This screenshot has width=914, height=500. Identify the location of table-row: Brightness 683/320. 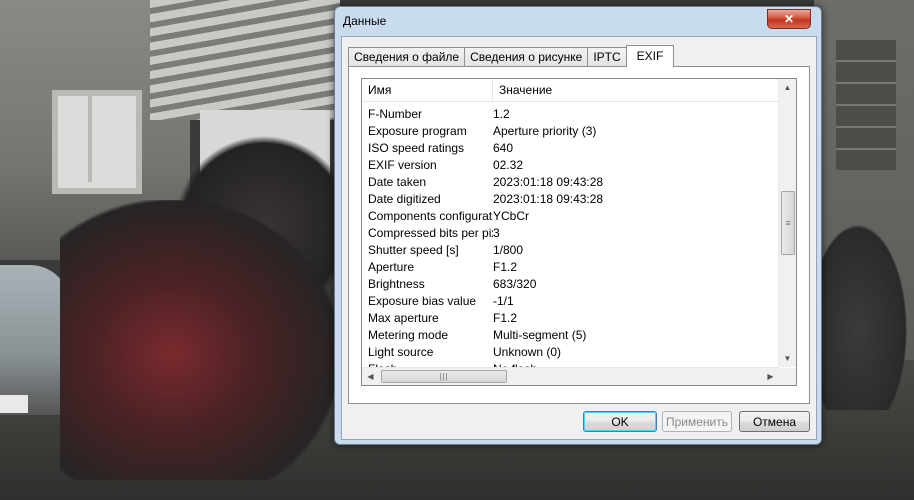
(572, 283).